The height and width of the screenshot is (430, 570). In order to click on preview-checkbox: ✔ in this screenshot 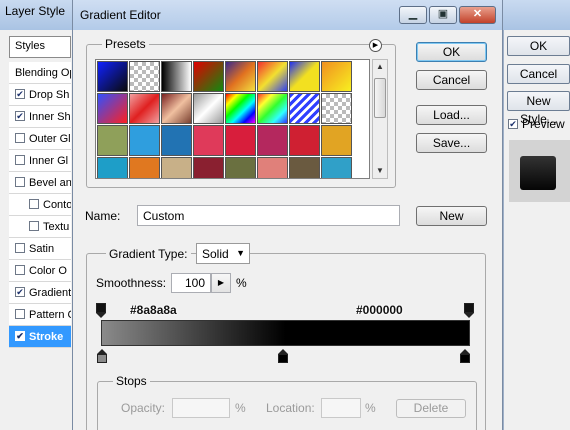, I will do `click(513, 123)`.